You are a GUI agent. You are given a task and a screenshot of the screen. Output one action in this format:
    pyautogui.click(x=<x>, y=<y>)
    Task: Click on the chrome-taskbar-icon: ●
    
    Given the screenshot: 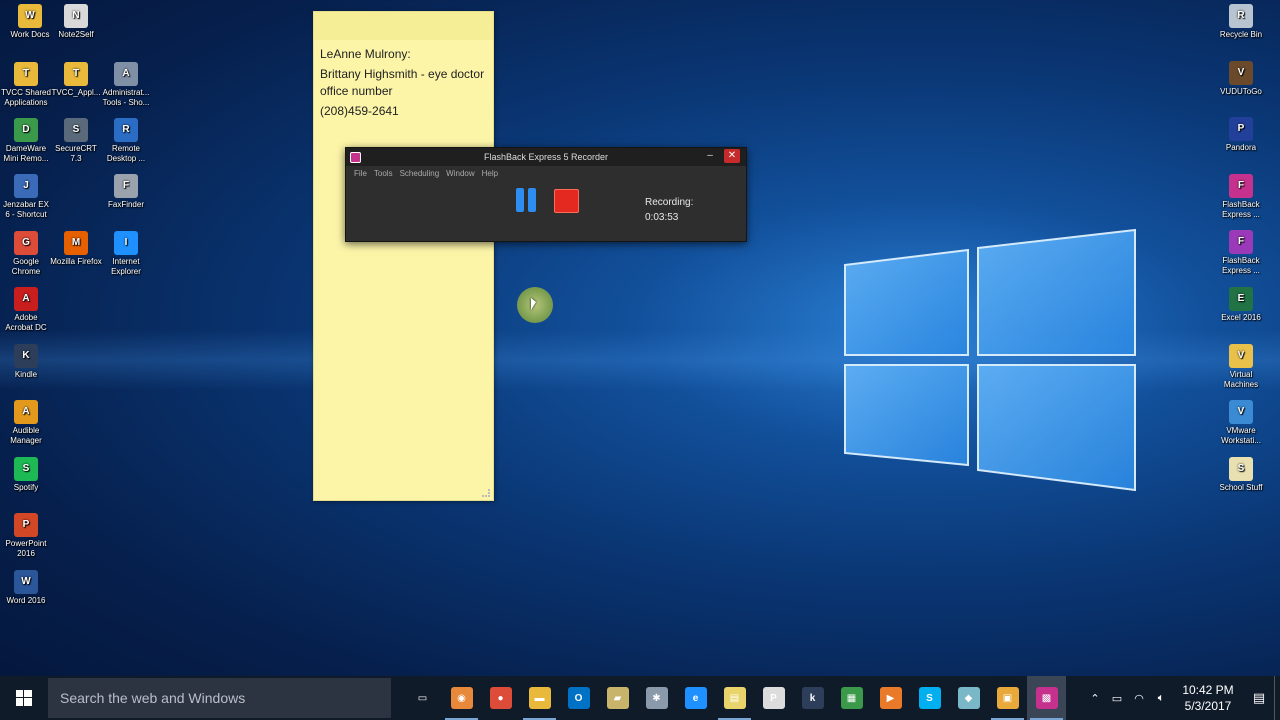 What is the action you would take?
    pyautogui.click(x=500, y=698)
    